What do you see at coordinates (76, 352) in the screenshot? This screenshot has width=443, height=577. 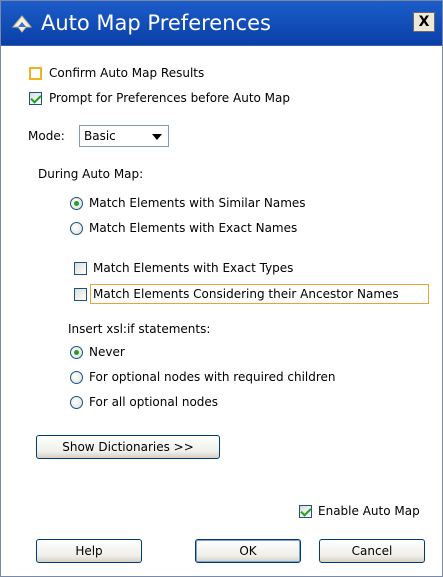 I see `never-radio` at bounding box center [76, 352].